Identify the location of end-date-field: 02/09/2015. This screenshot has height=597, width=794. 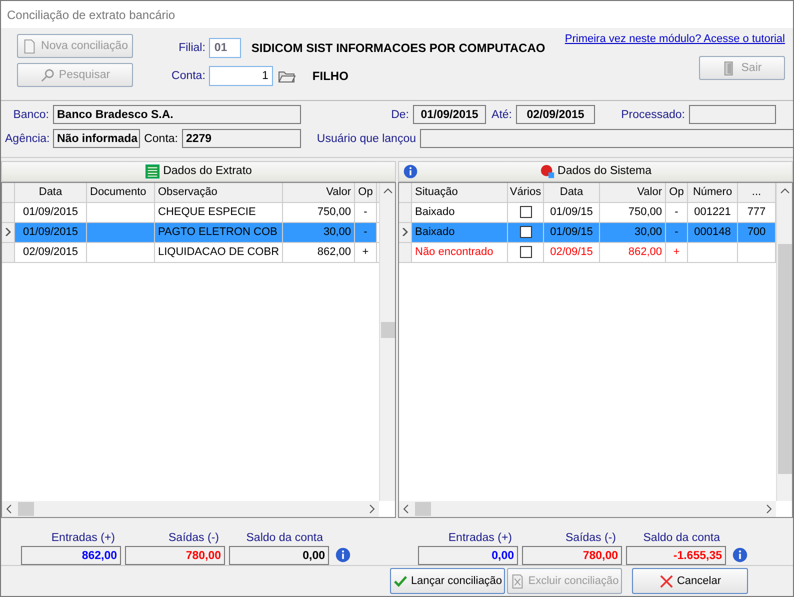
(555, 114).